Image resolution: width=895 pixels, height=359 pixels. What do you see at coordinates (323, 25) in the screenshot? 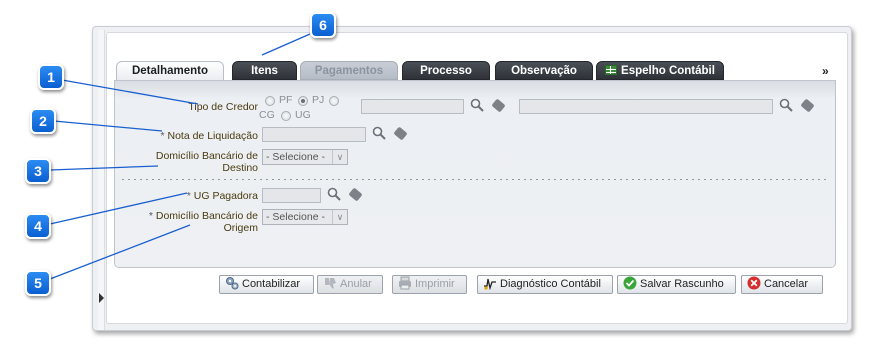
I see `callout-6: 6` at bounding box center [323, 25].